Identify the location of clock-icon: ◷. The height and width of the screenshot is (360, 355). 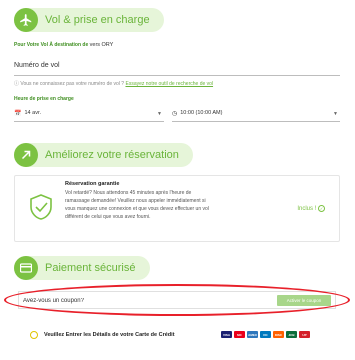
(175, 113).